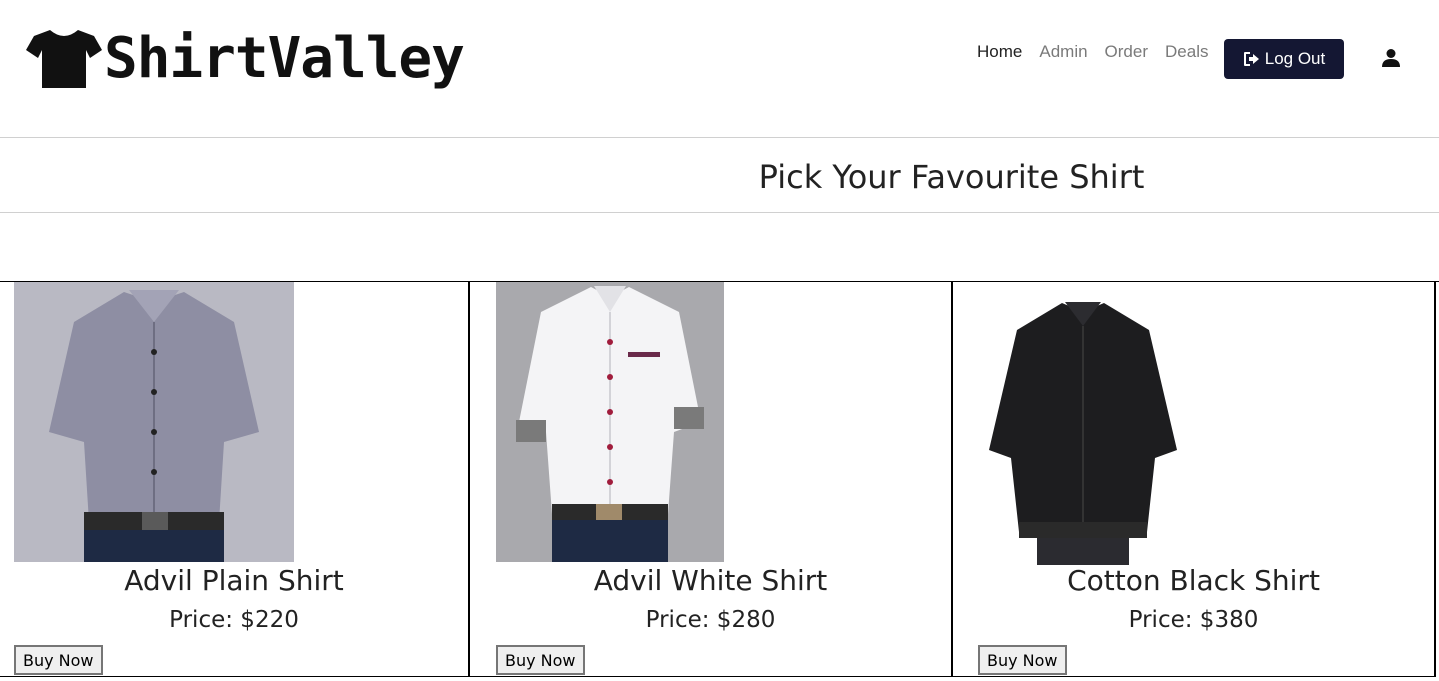  I want to click on product-price: Price: $280, so click(710, 620).